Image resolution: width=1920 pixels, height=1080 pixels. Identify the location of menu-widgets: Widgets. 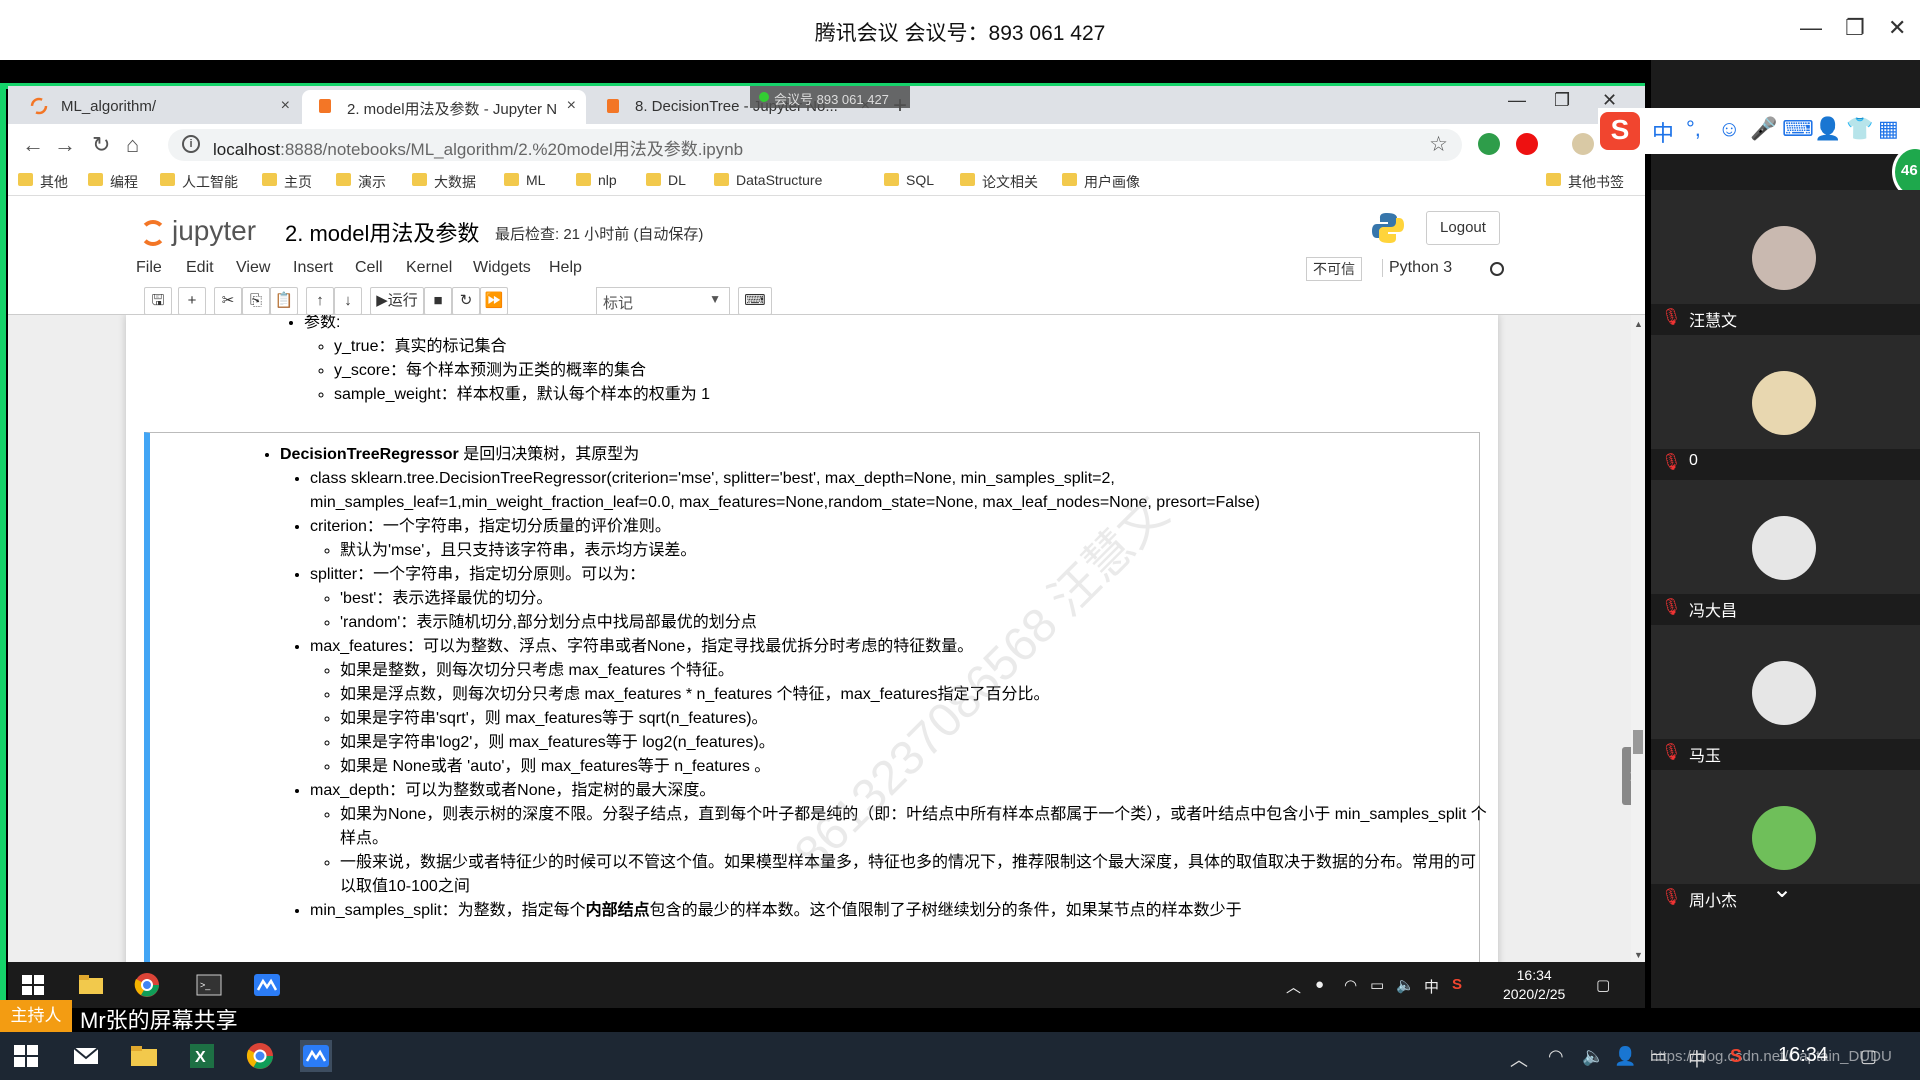
(502, 268).